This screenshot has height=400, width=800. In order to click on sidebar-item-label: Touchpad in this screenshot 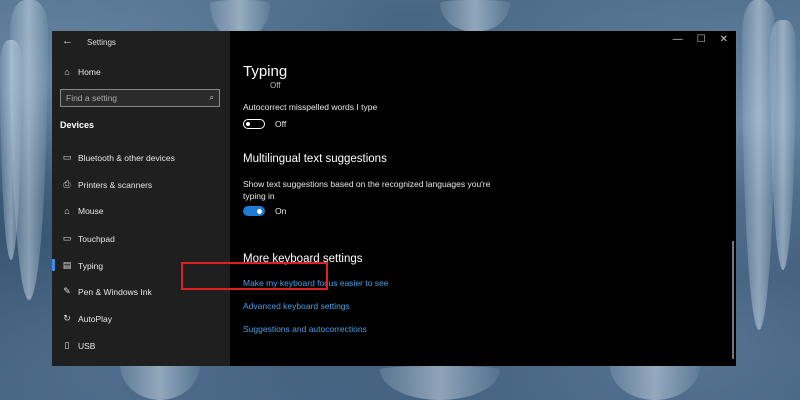, I will do `click(96, 238)`.